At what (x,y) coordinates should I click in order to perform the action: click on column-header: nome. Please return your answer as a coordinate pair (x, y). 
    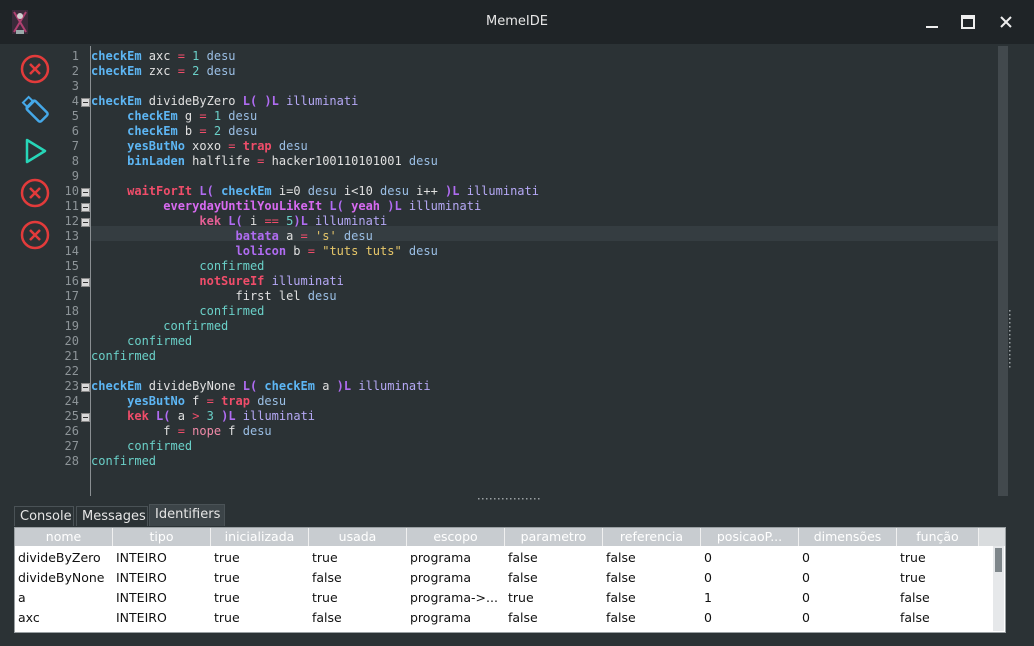
    Looking at the image, I should click on (64, 537).